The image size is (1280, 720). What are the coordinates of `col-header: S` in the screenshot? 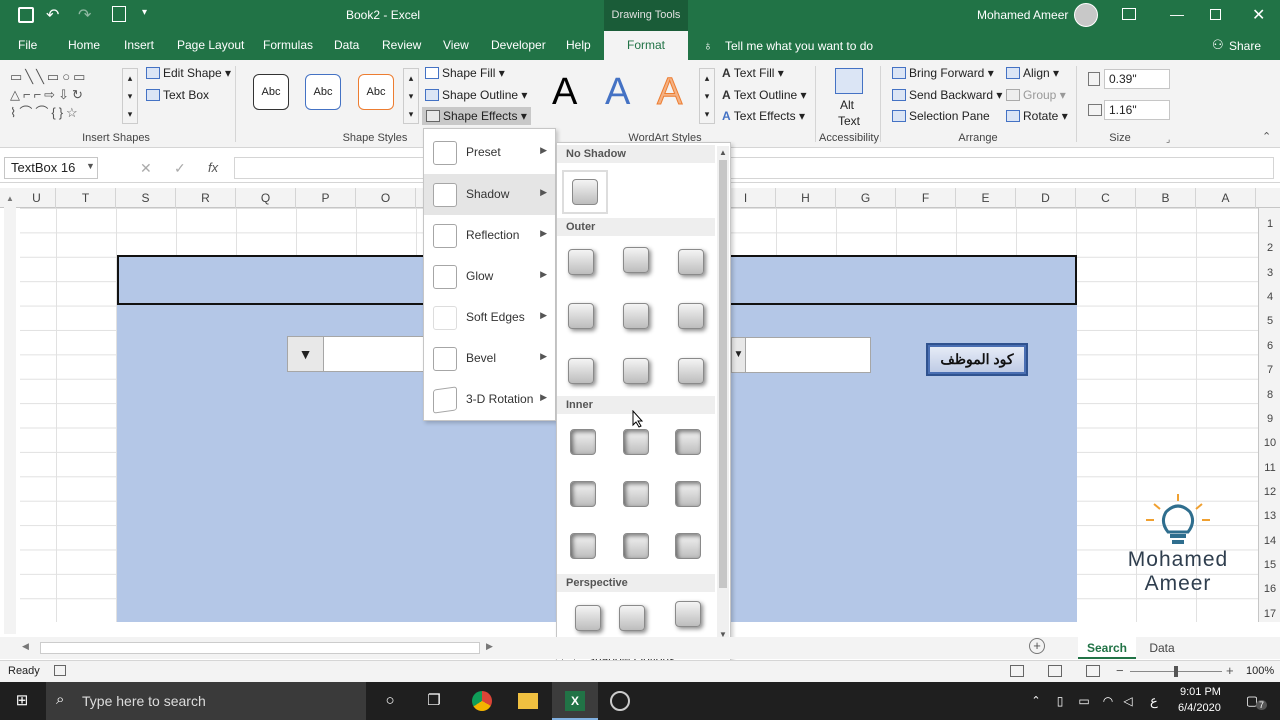 It's located at (146, 198).